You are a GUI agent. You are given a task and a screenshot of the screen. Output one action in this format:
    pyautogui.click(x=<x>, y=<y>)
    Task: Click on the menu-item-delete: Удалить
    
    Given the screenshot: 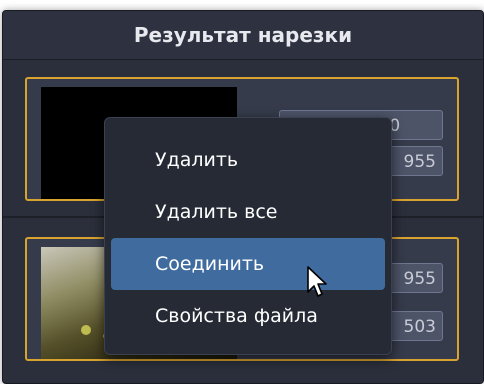 What is the action you would take?
    pyautogui.click(x=248, y=160)
    